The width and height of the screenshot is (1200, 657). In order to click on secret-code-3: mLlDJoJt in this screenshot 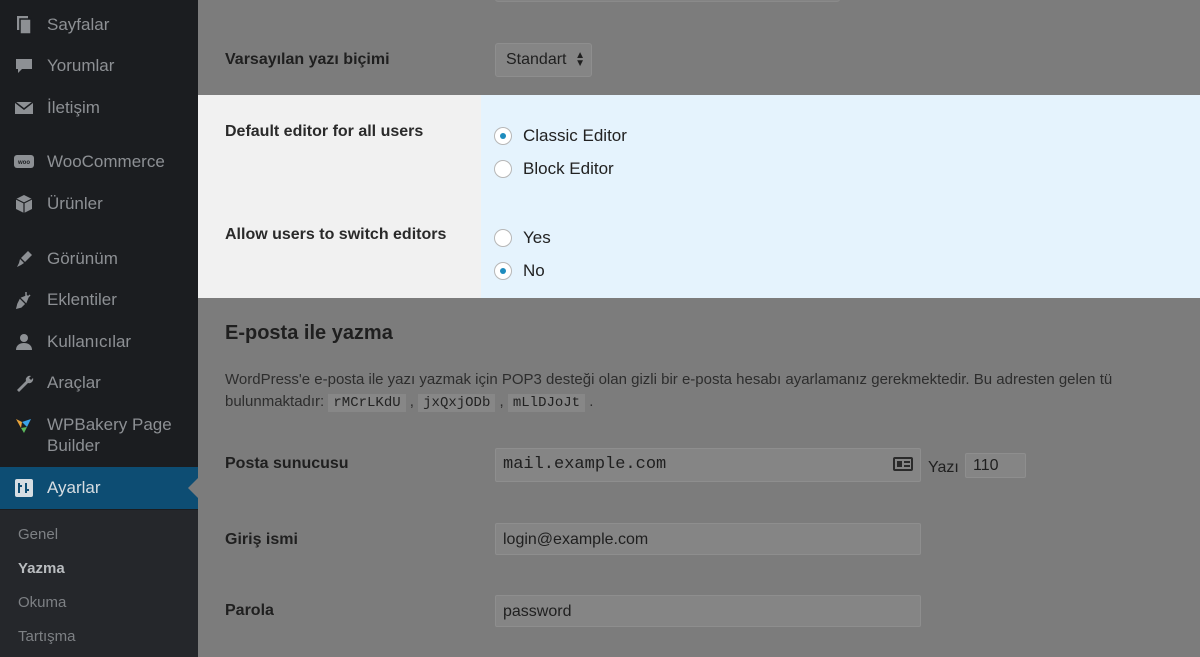, I will do `click(546, 403)`.